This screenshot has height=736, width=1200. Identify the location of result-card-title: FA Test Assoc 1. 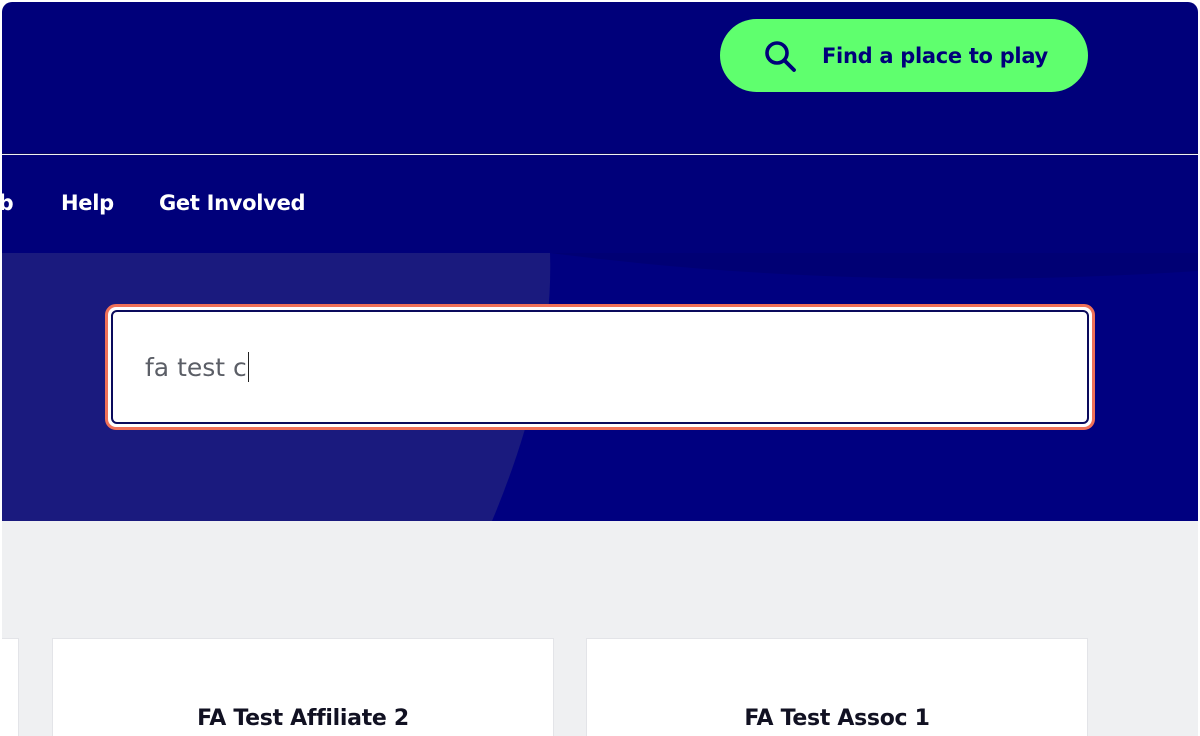
(837, 718).